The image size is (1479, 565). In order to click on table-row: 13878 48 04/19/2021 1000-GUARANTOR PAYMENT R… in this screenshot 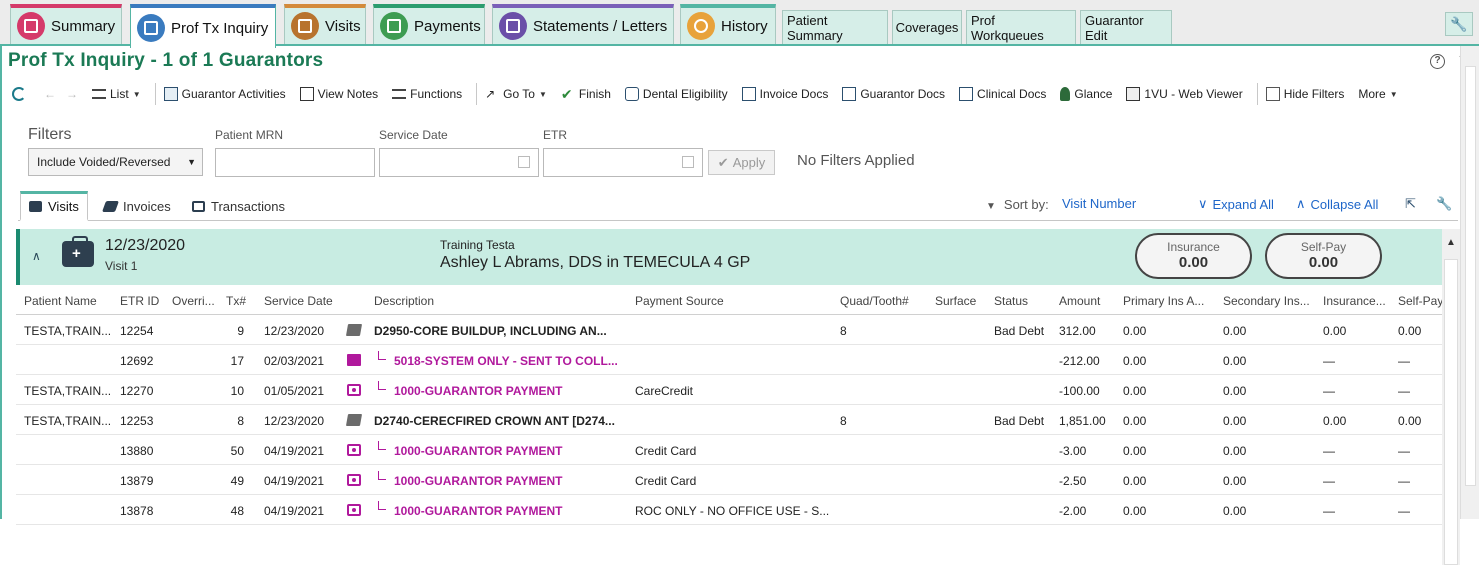, I will do `click(729, 510)`.